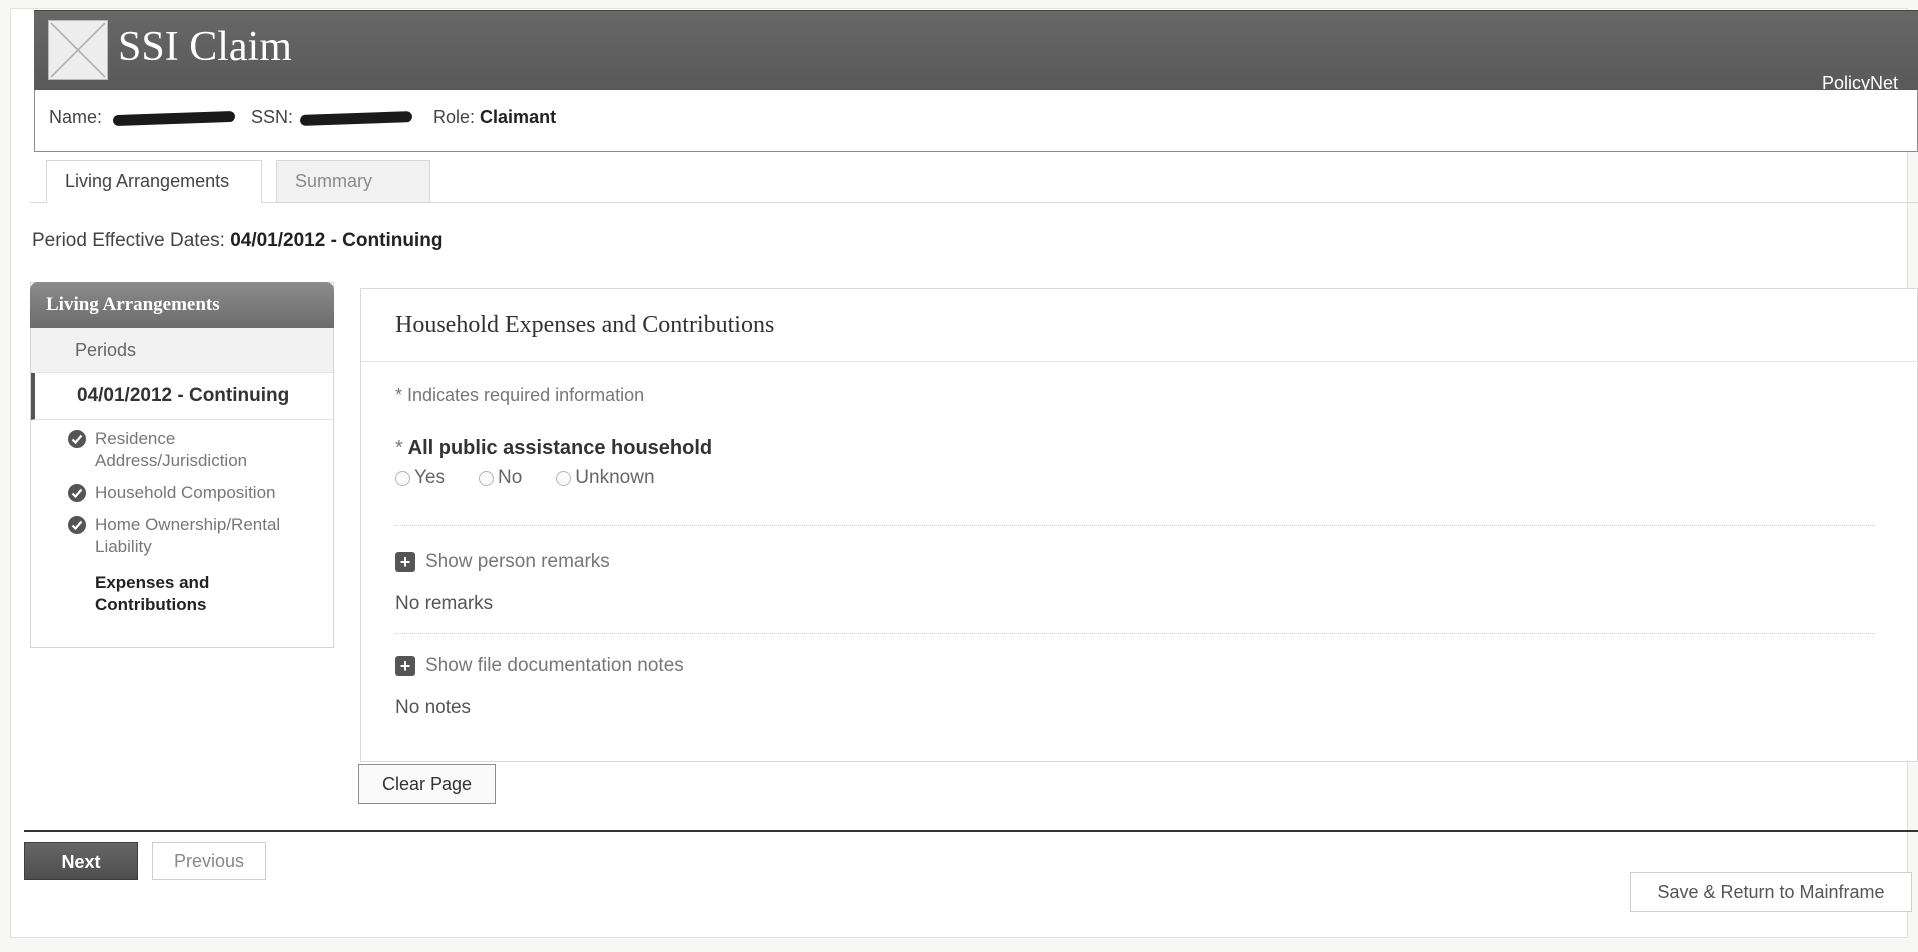 The height and width of the screenshot is (952, 1918). I want to click on app-title: SSI Claim, so click(205, 47).